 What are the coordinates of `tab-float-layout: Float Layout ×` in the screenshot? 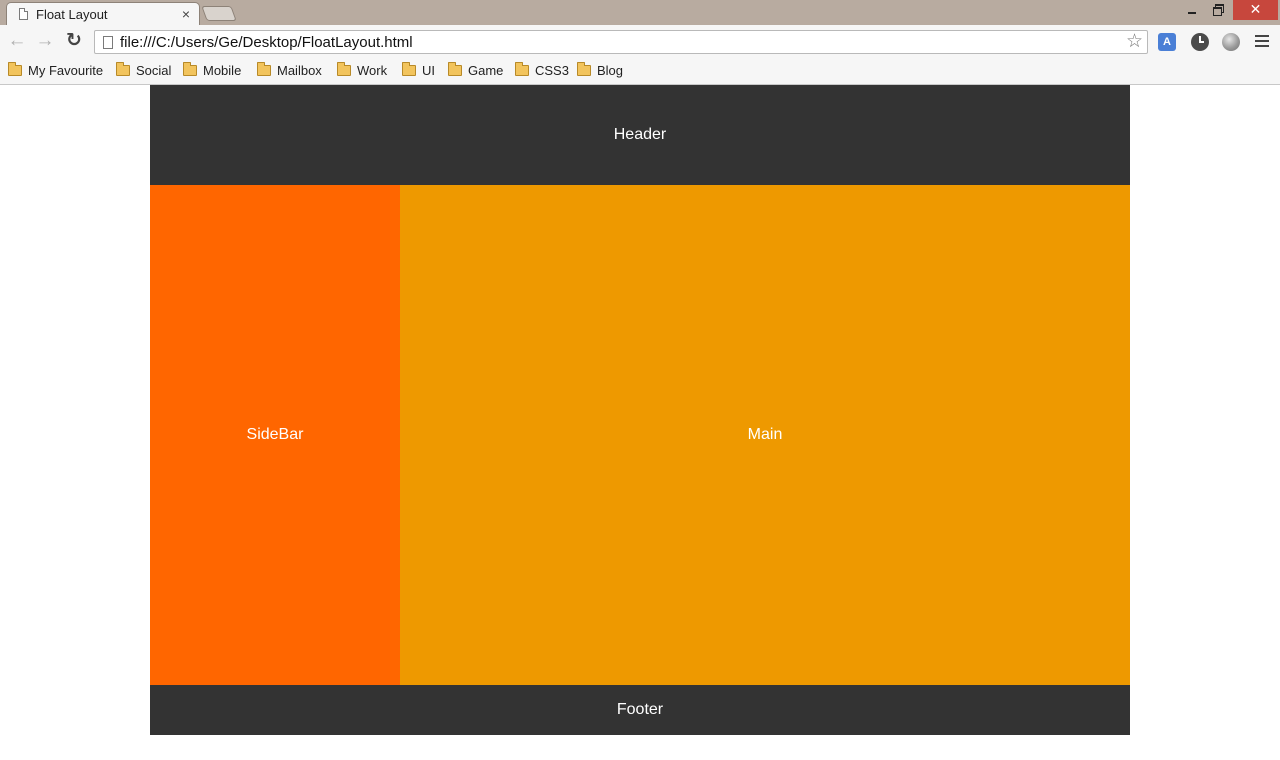 It's located at (103, 13).